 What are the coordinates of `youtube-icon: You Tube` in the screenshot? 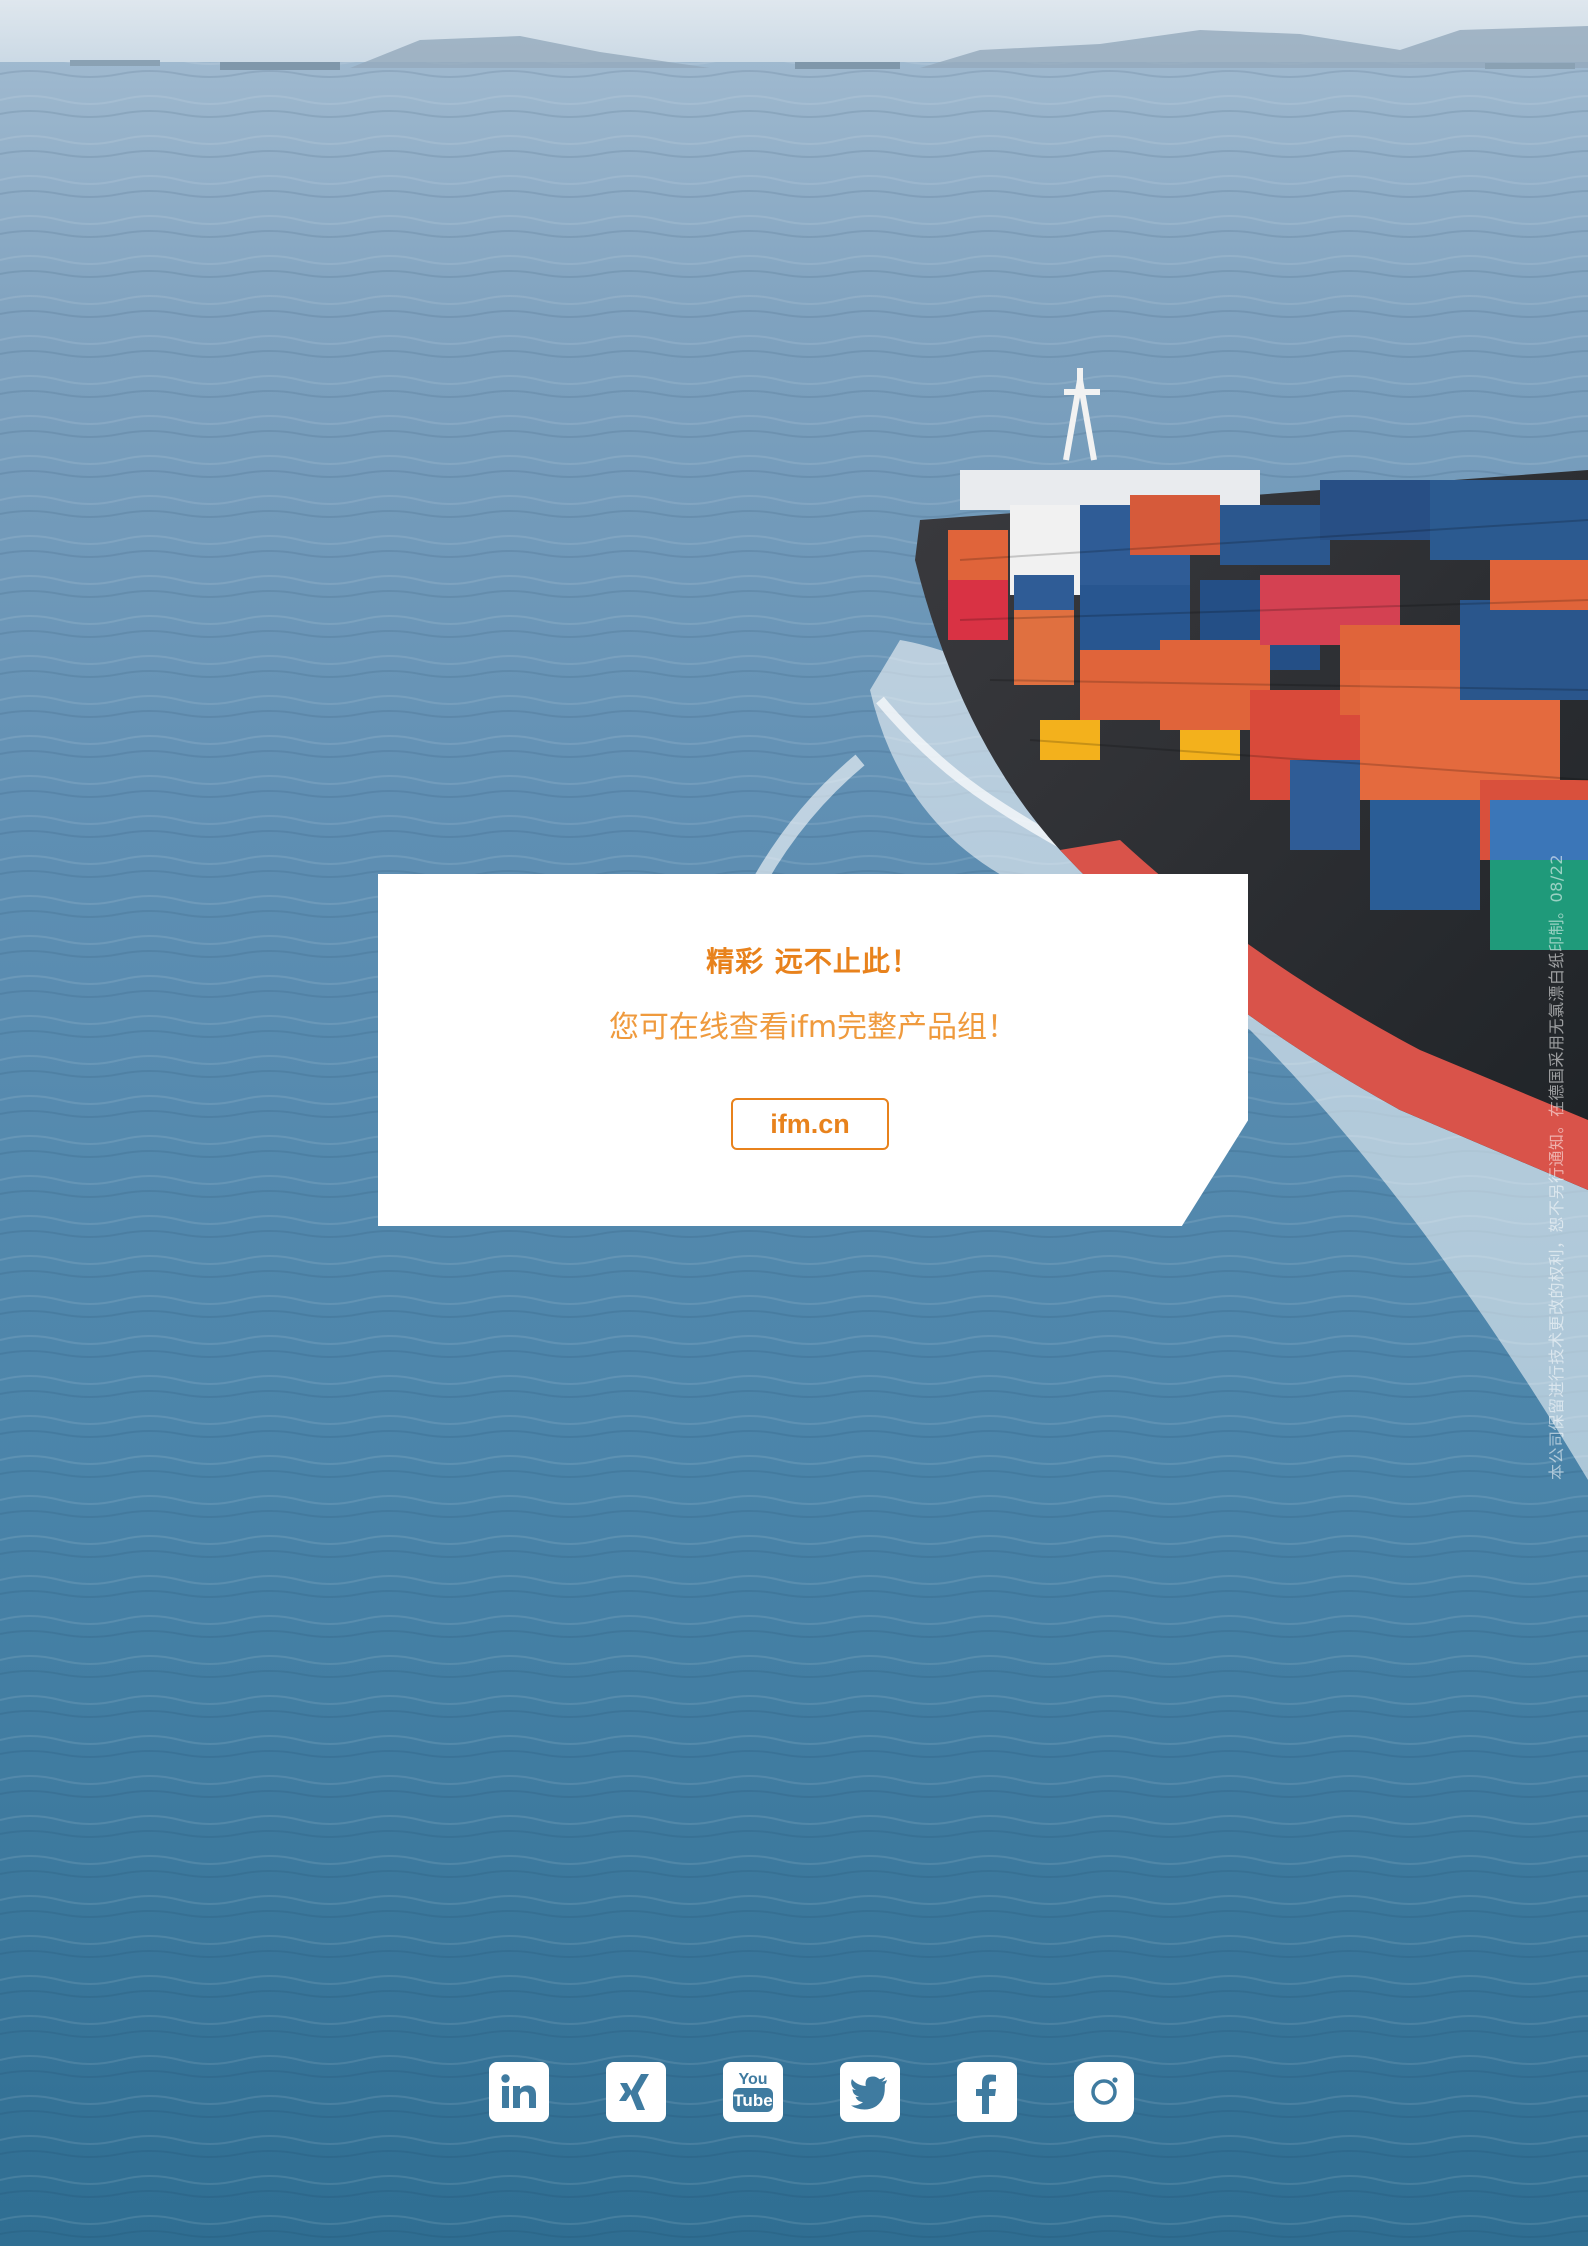 It's located at (753, 2092).